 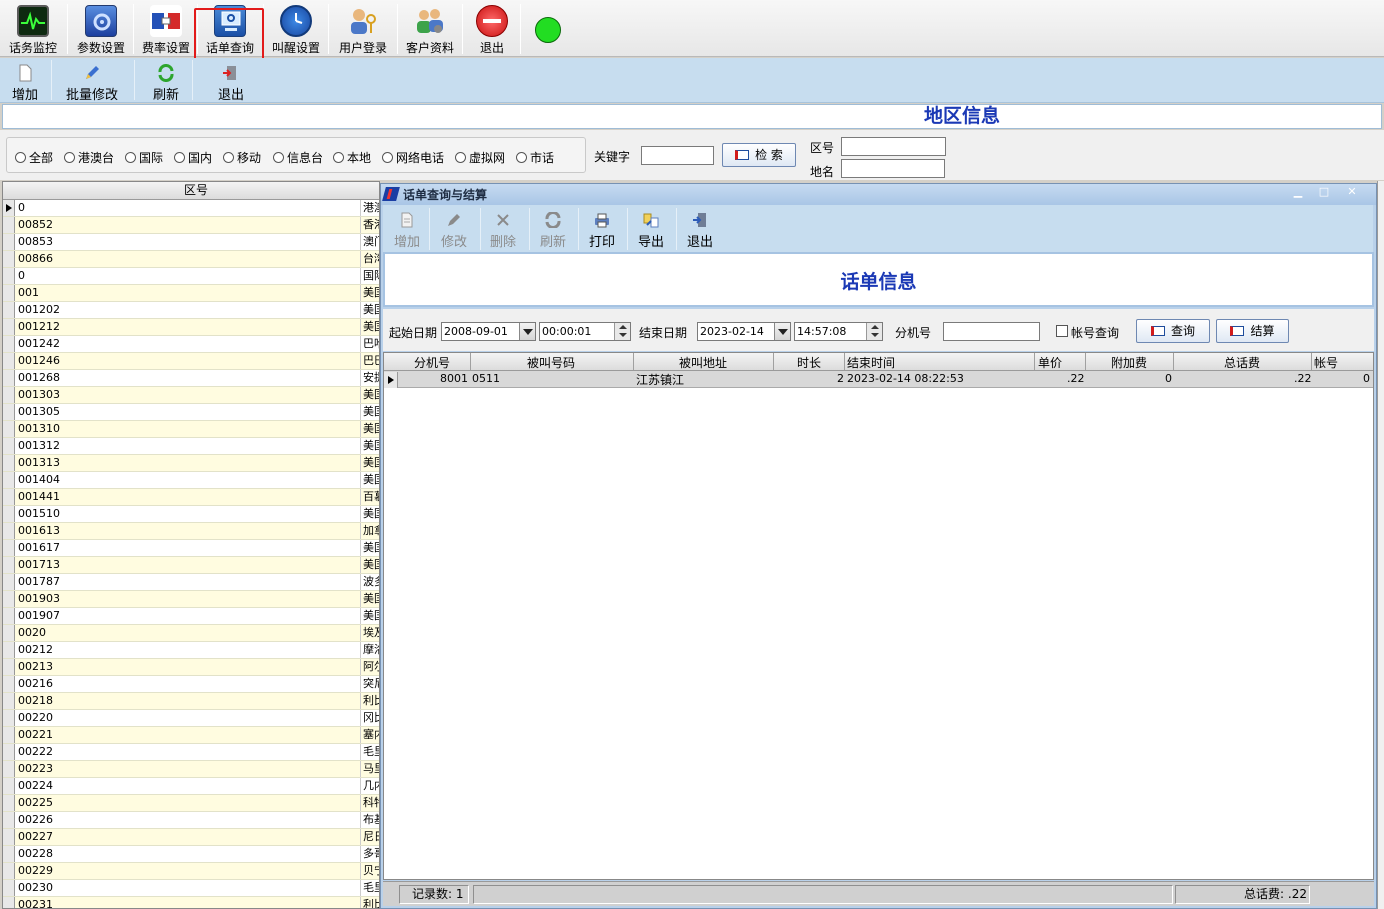 I want to click on table-row: 00216 突尼, so click(x=191, y=684).